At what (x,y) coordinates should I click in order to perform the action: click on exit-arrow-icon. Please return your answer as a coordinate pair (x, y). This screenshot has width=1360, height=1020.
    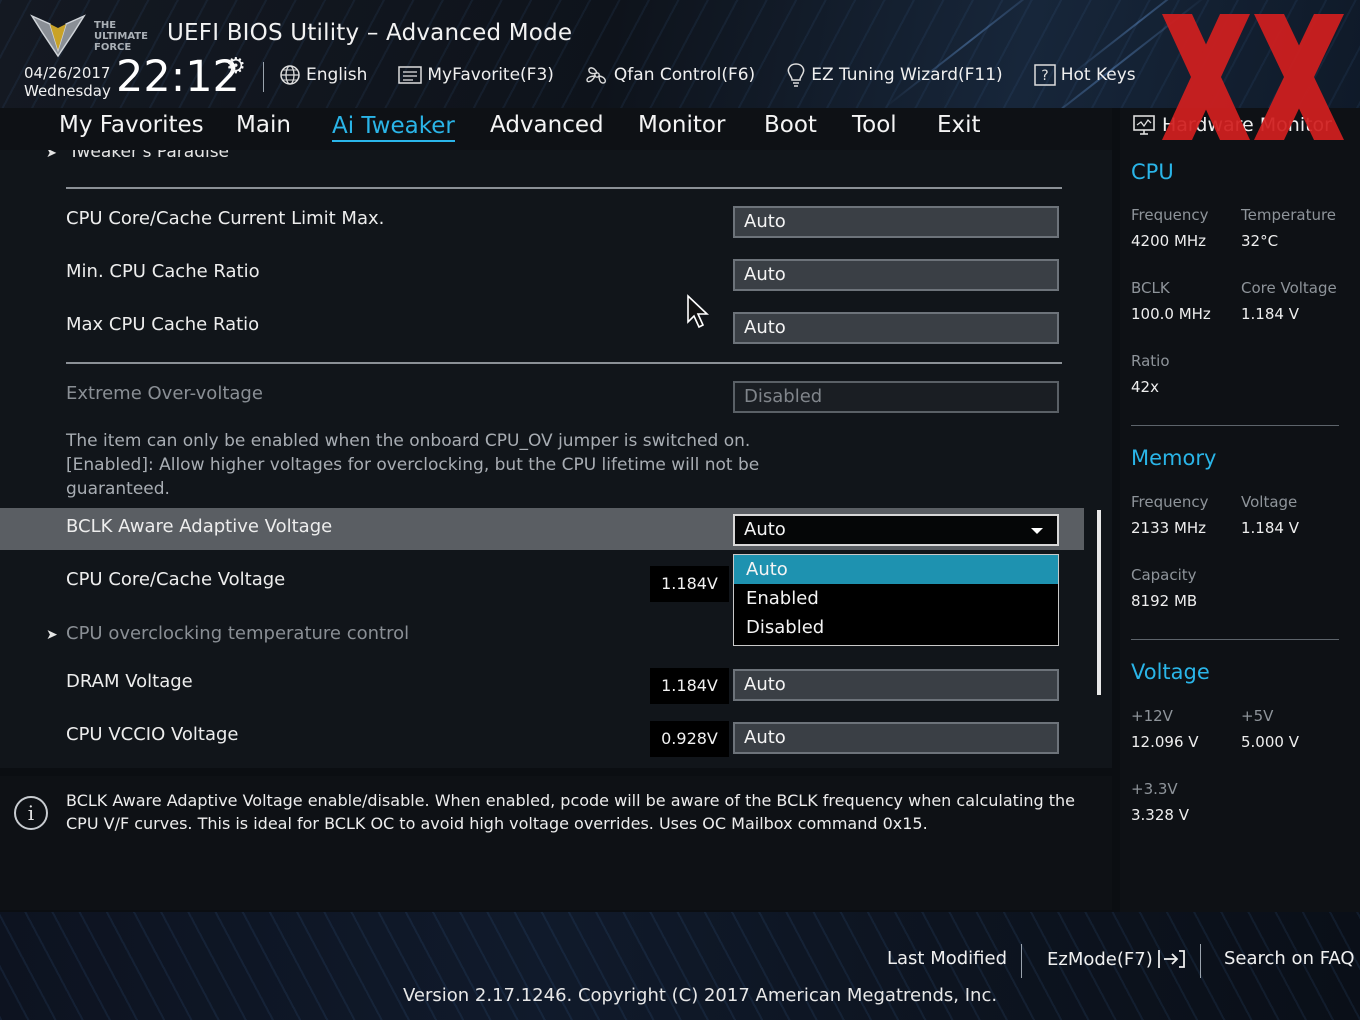
    Looking at the image, I should click on (1172, 959).